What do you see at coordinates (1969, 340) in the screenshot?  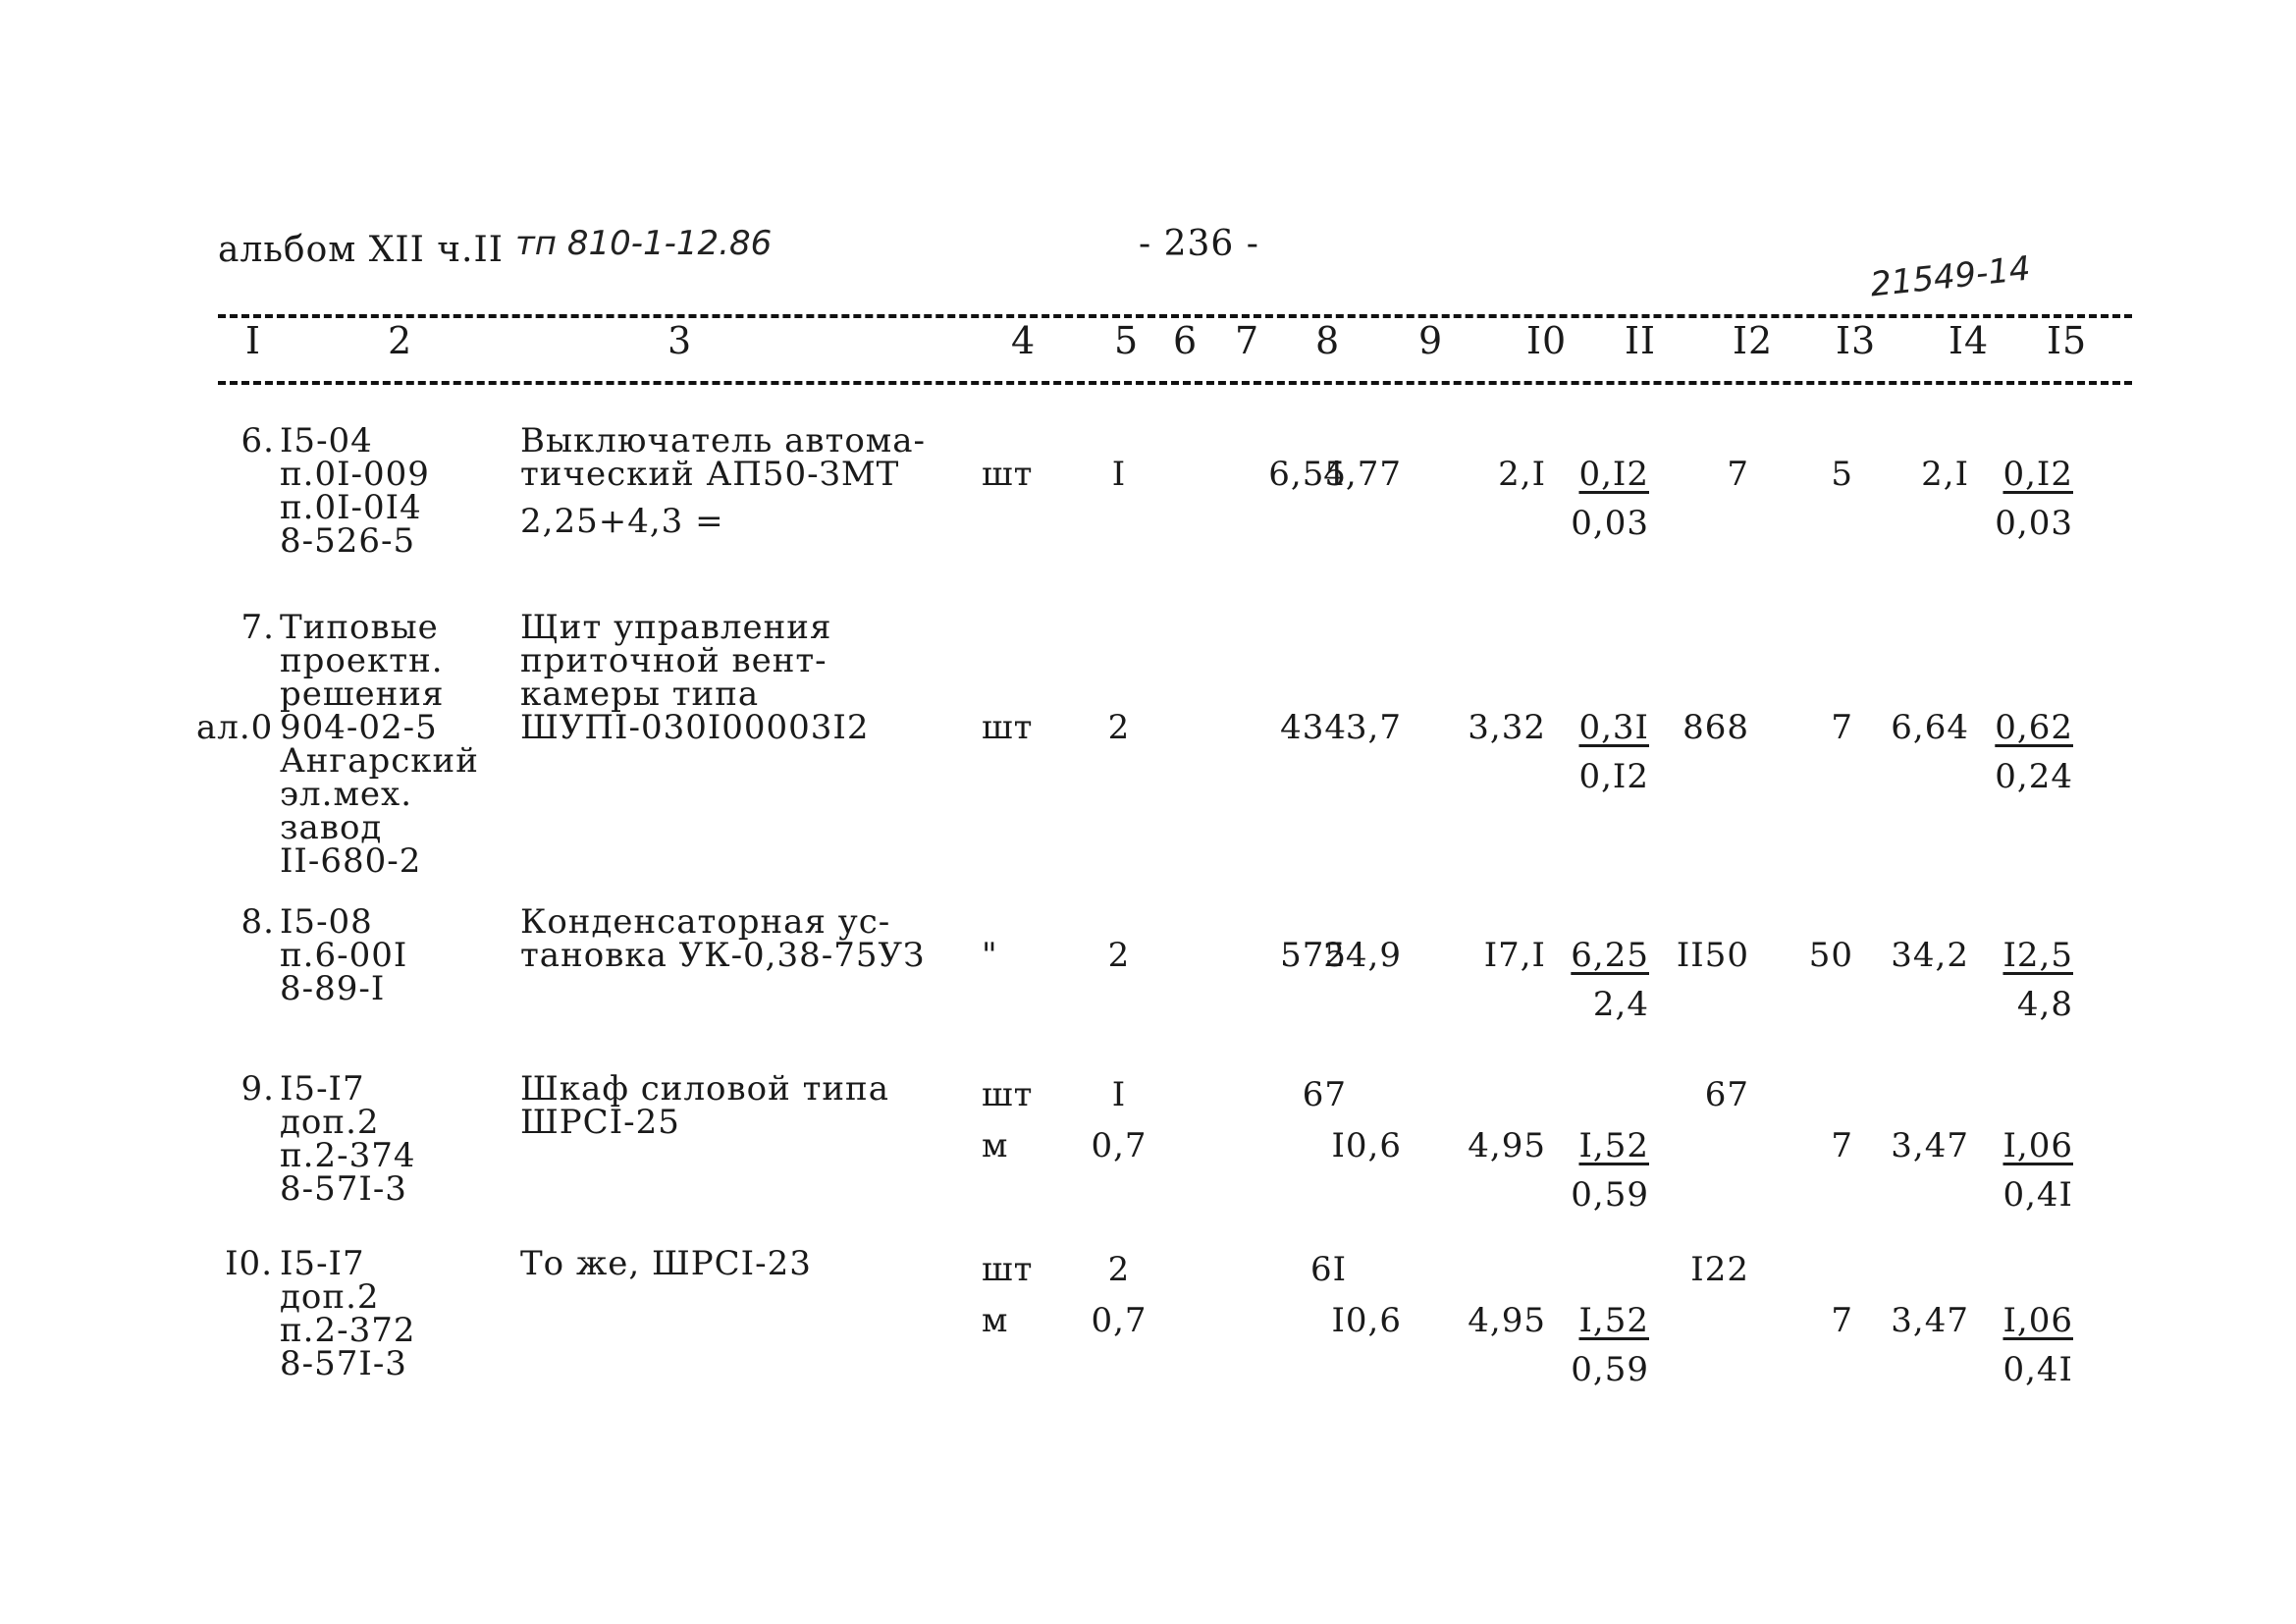 I see `column-header: I4` at bounding box center [1969, 340].